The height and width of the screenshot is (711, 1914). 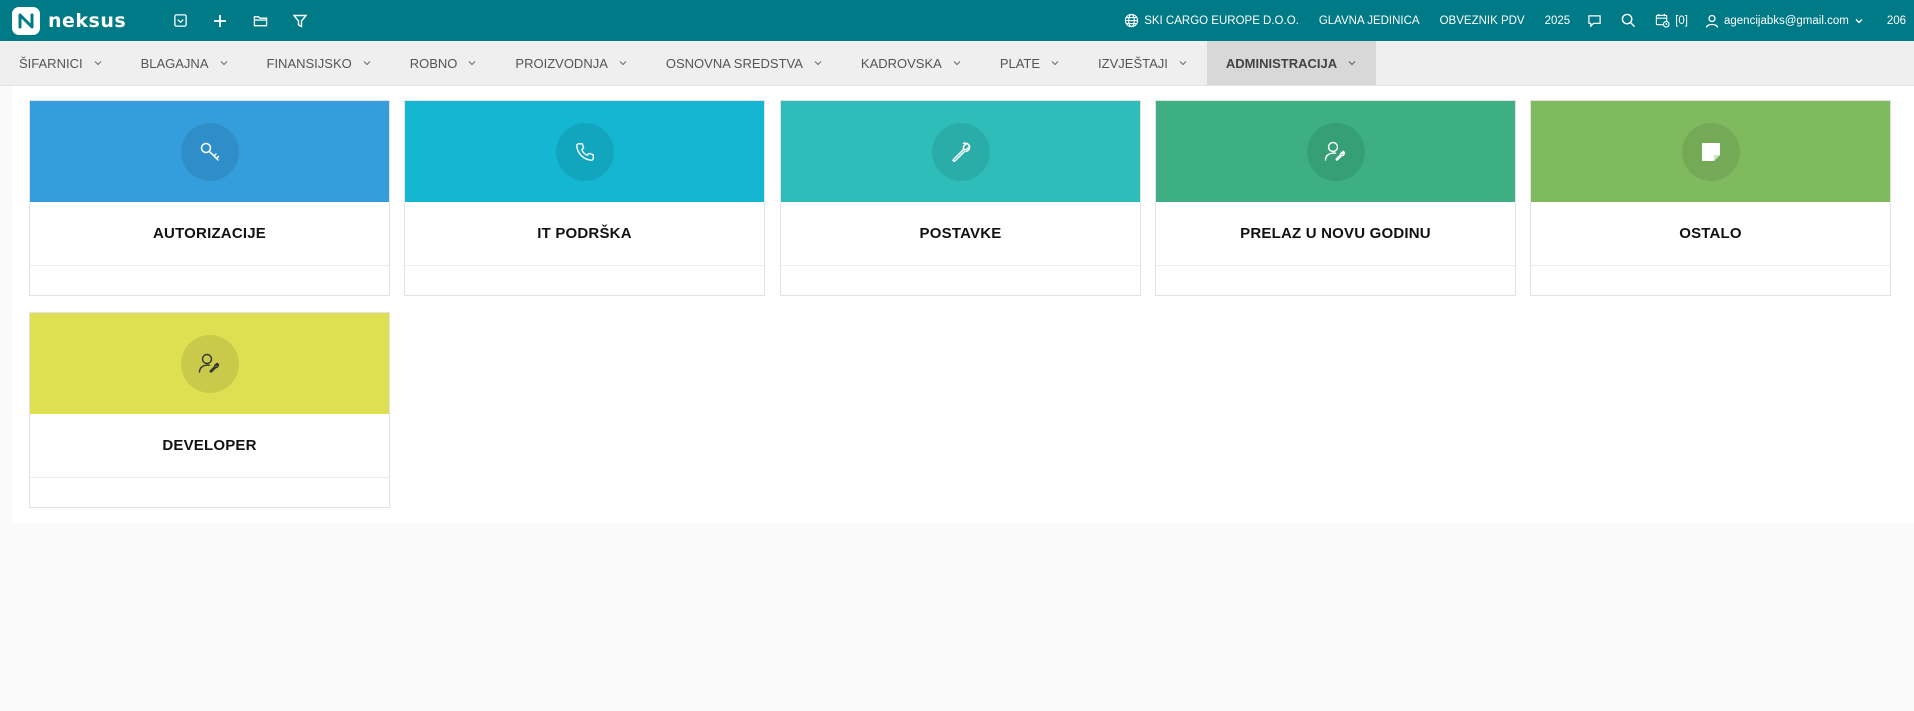 What do you see at coordinates (260, 20) in the screenshot?
I see `folder-icon` at bounding box center [260, 20].